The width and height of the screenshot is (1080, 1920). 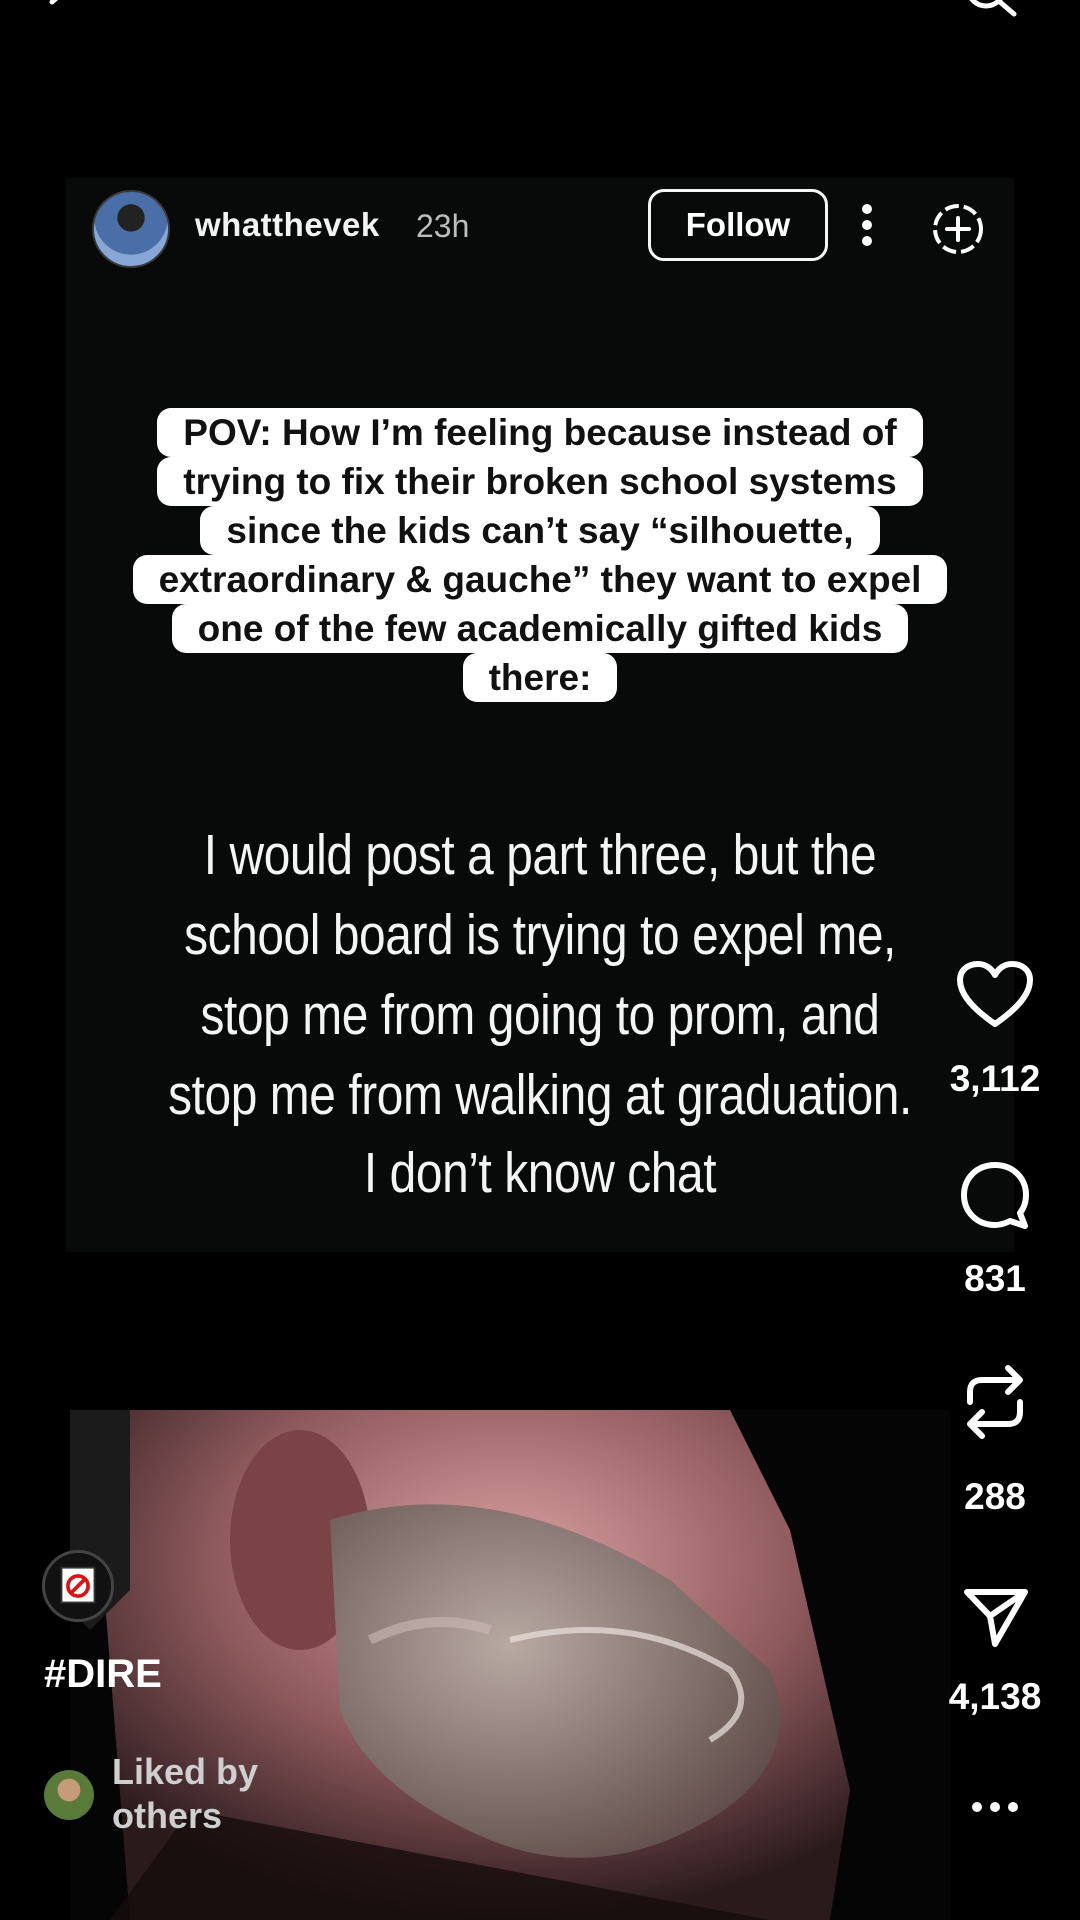 What do you see at coordinates (540, 629) in the screenshot?
I see `caption-line: one of the few academically gifted kids` at bounding box center [540, 629].